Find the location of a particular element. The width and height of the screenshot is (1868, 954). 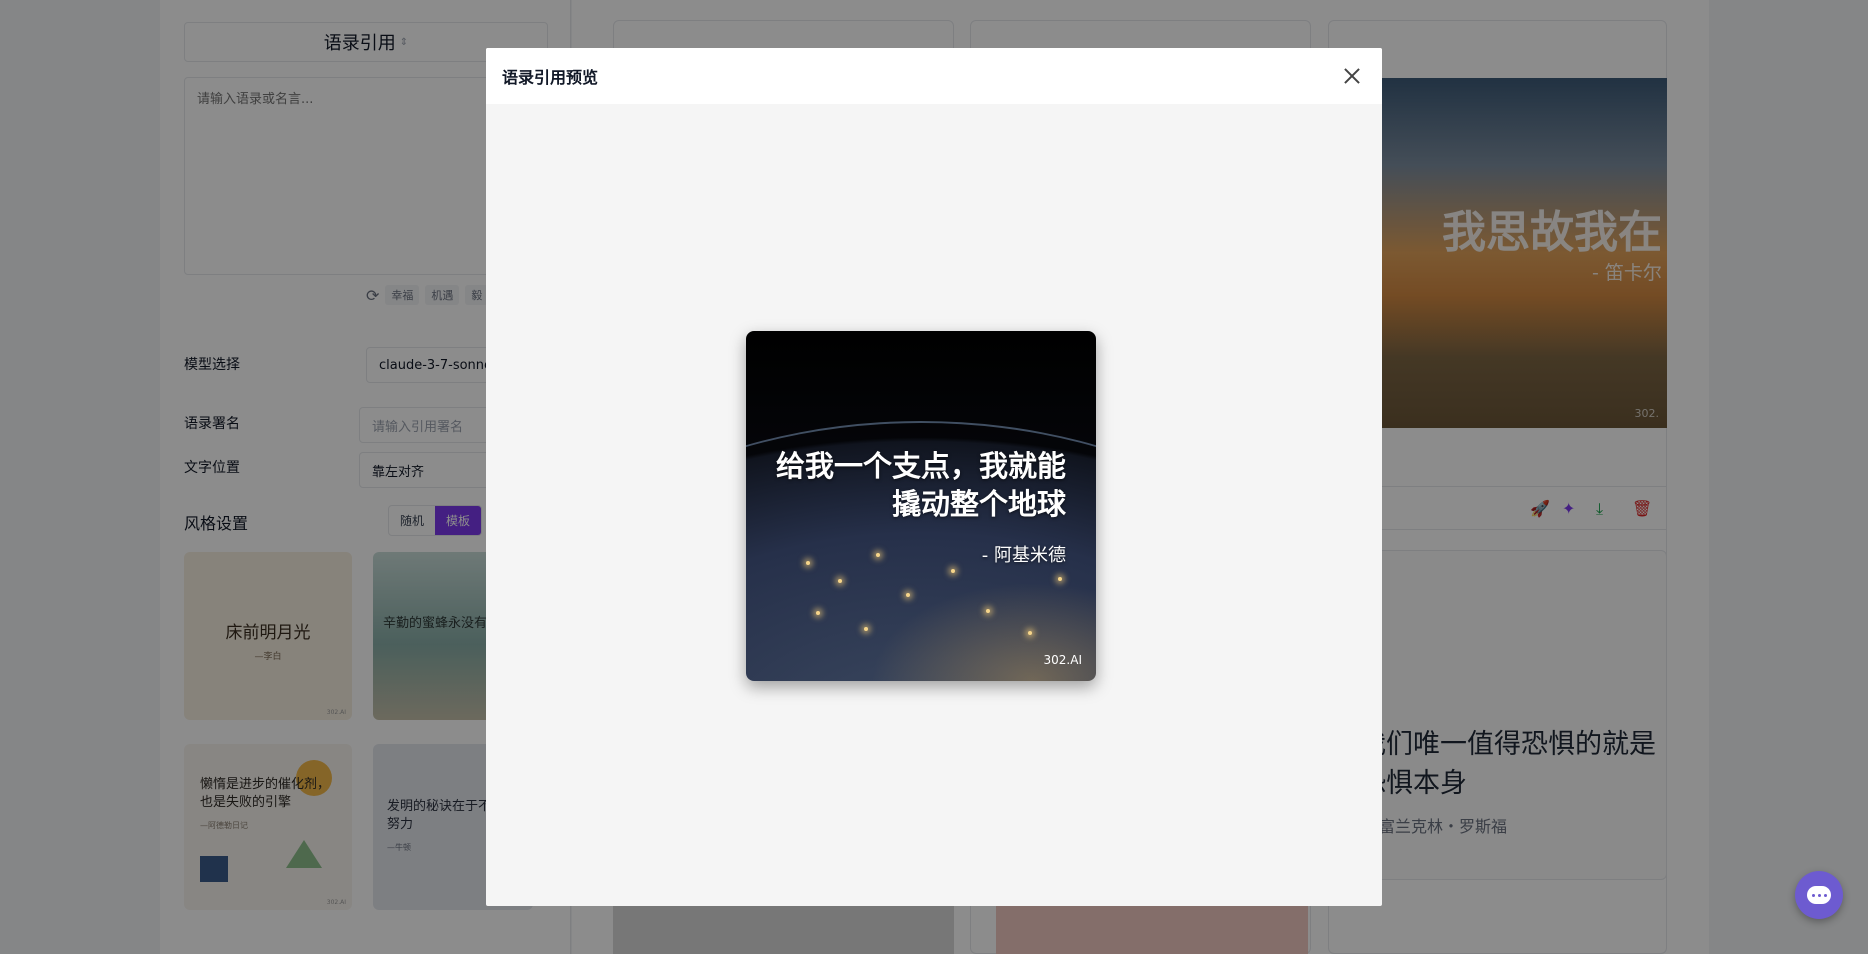

preview-image: 给我一个支点，我就能撬动整个地球 - 阿基米德 302.AI is located at coordinates (921, 506).